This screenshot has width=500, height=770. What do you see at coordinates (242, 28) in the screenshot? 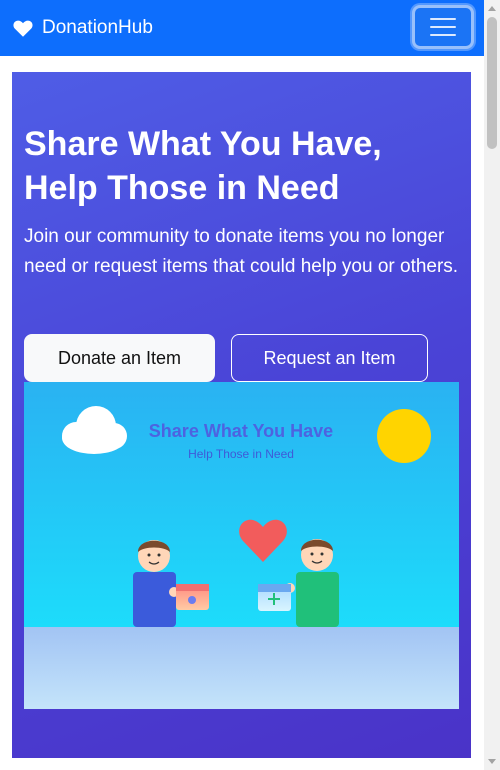
I see `navbar: DonationHub` at bounding box center [242, 28].